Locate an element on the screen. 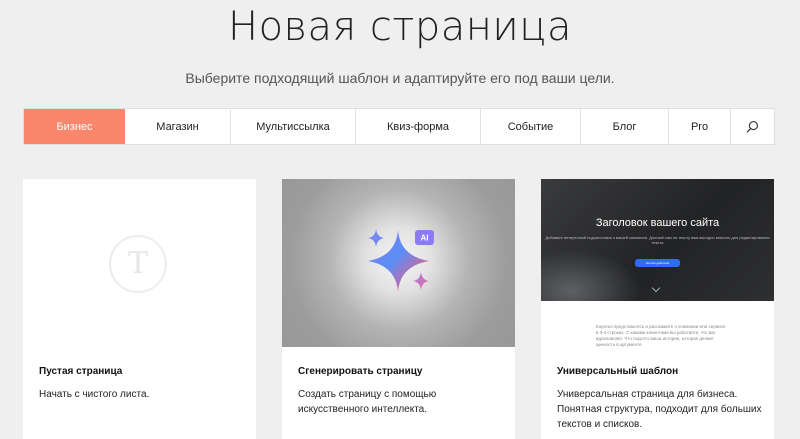 The image size is (800, 439). search-button is located at coordinates (752, 126).